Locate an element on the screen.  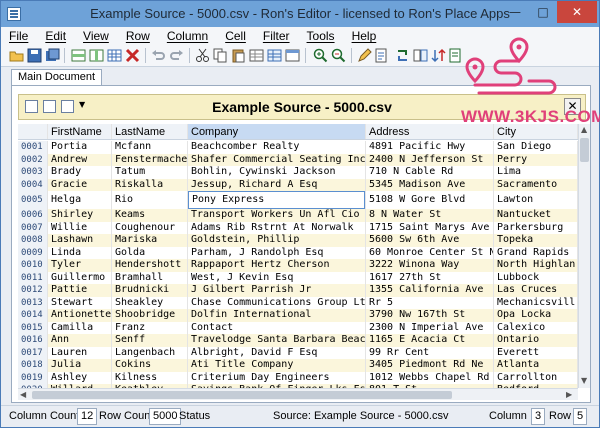
table-cell: San Diego is located at coordinates (536, 147).